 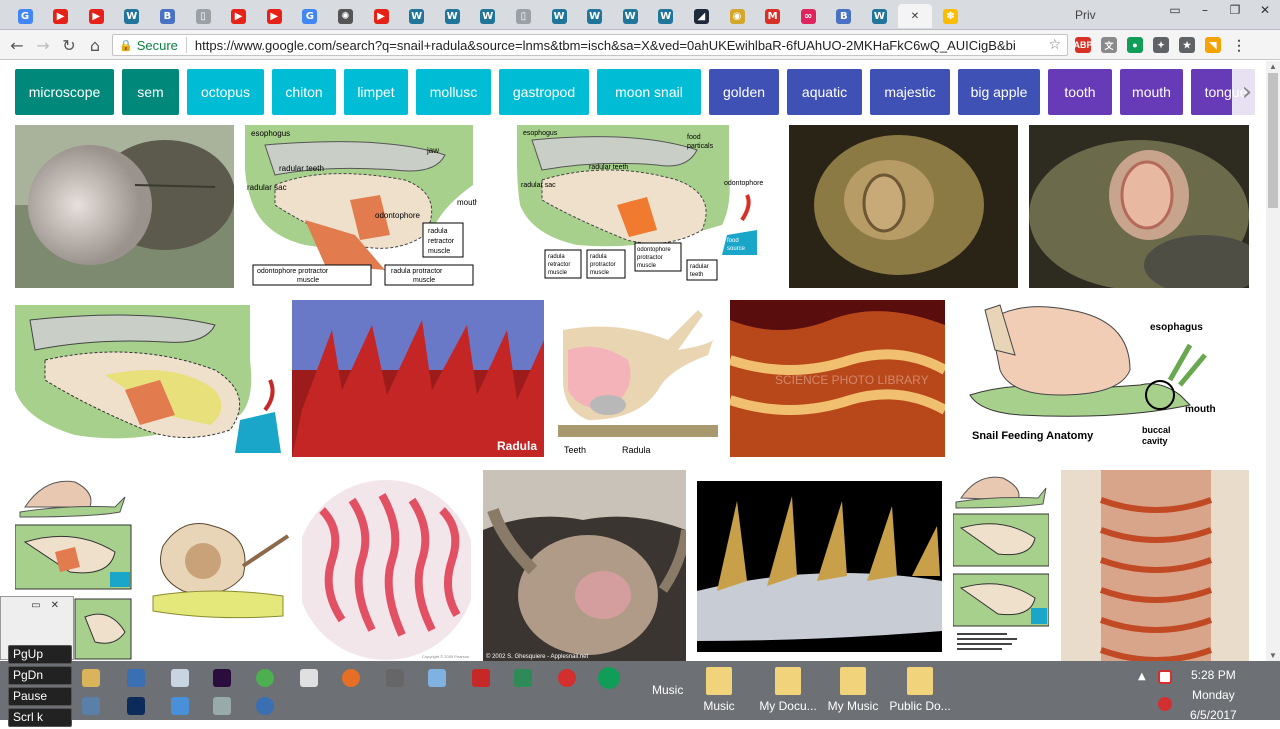 I want to click on tray-expand-icon: ▲, so click(x=1142, y=676).